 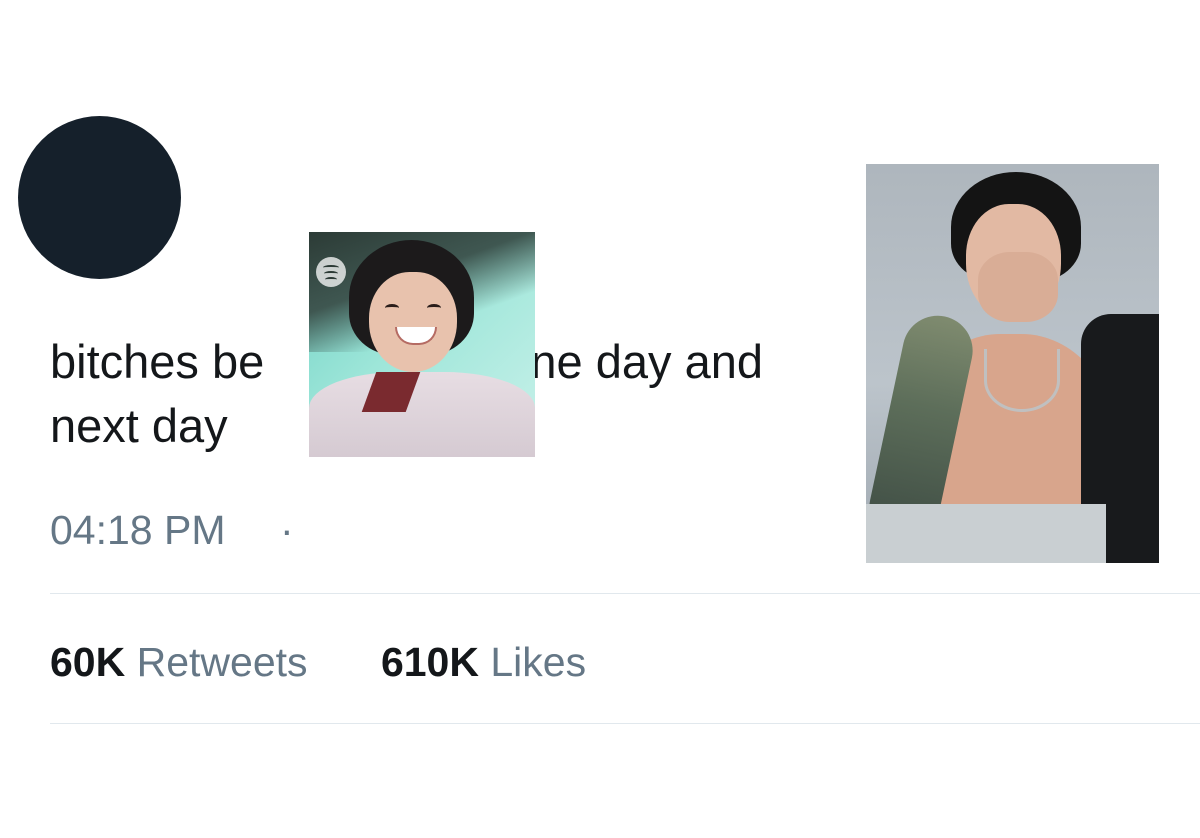 What do you see at coordinates (429, 662) in the screenshot?
I see `likes-count: 610K` at bounding box center [429, 662].